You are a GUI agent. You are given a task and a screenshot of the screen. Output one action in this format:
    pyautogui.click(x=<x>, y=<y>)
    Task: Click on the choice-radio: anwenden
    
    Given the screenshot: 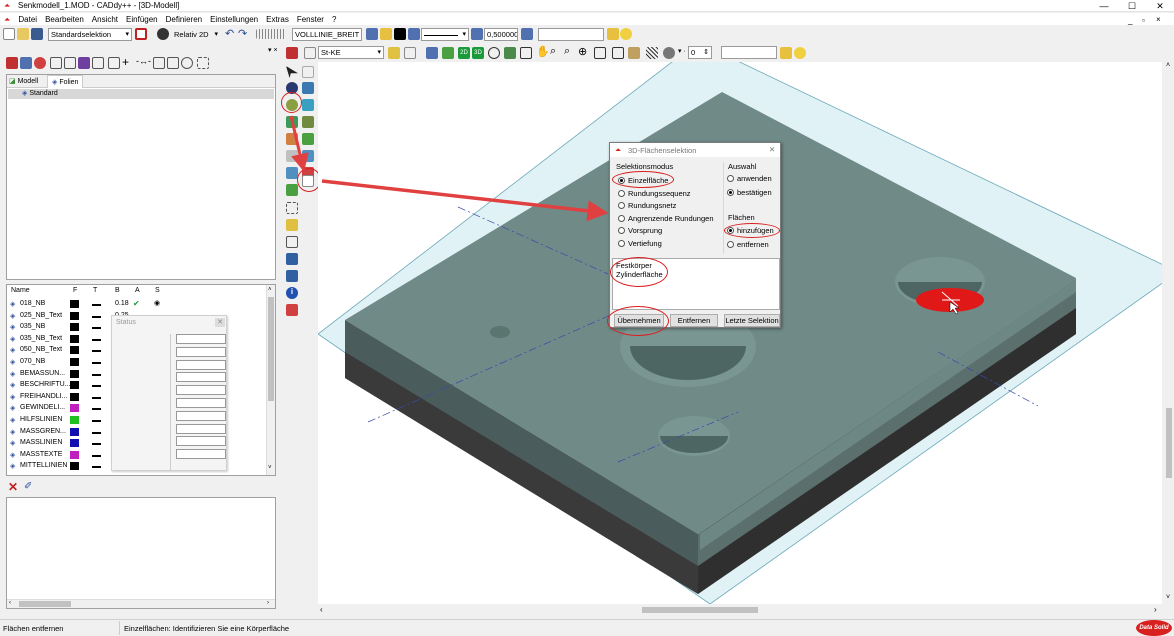 What is the action you would take?
    pyautogui.click(x=749, y=178)
    